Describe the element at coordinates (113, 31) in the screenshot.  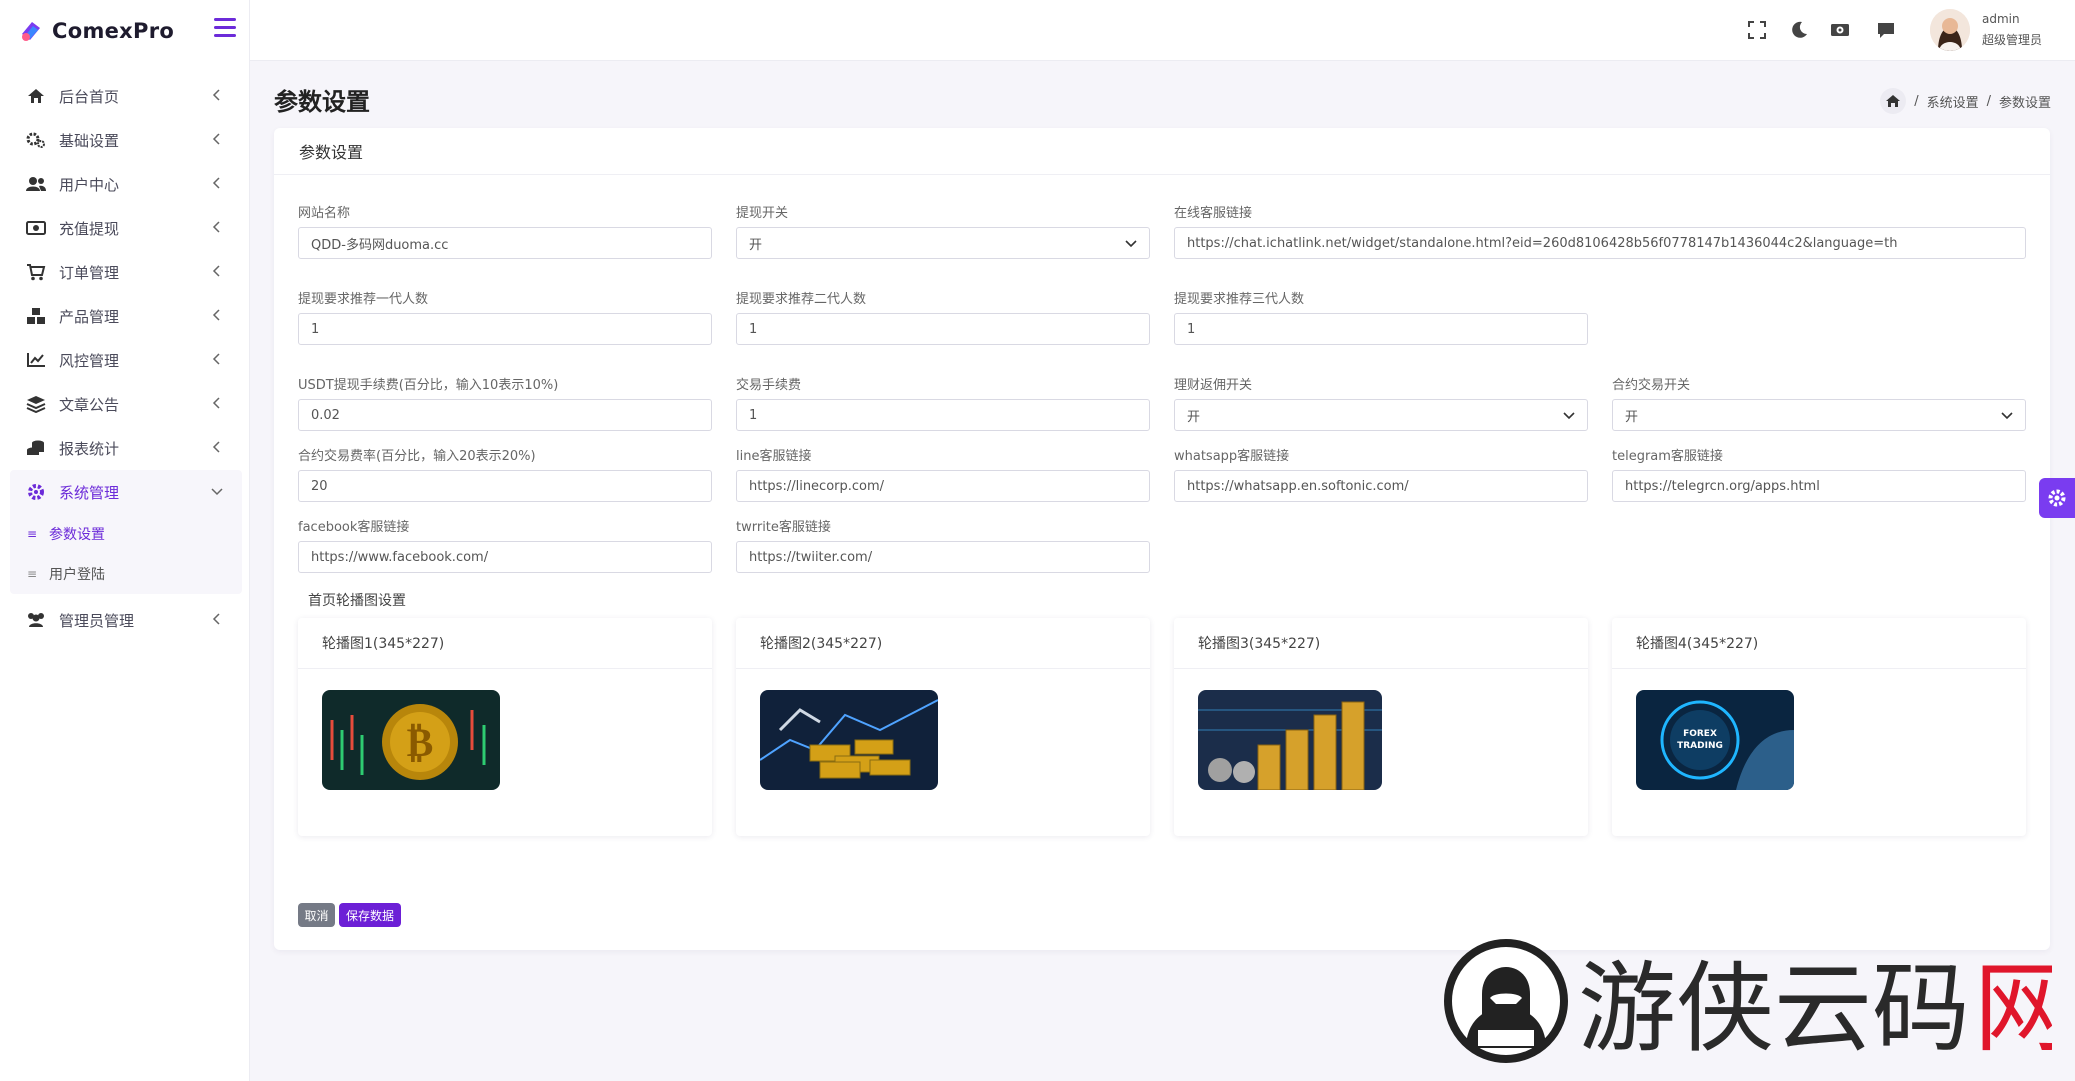
I see `app-name: ComexPro` at that location.